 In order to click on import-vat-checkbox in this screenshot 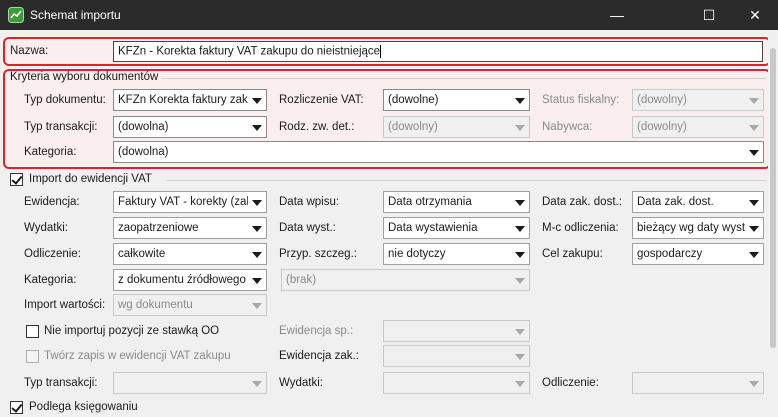, I will do `click(16, 179)`.